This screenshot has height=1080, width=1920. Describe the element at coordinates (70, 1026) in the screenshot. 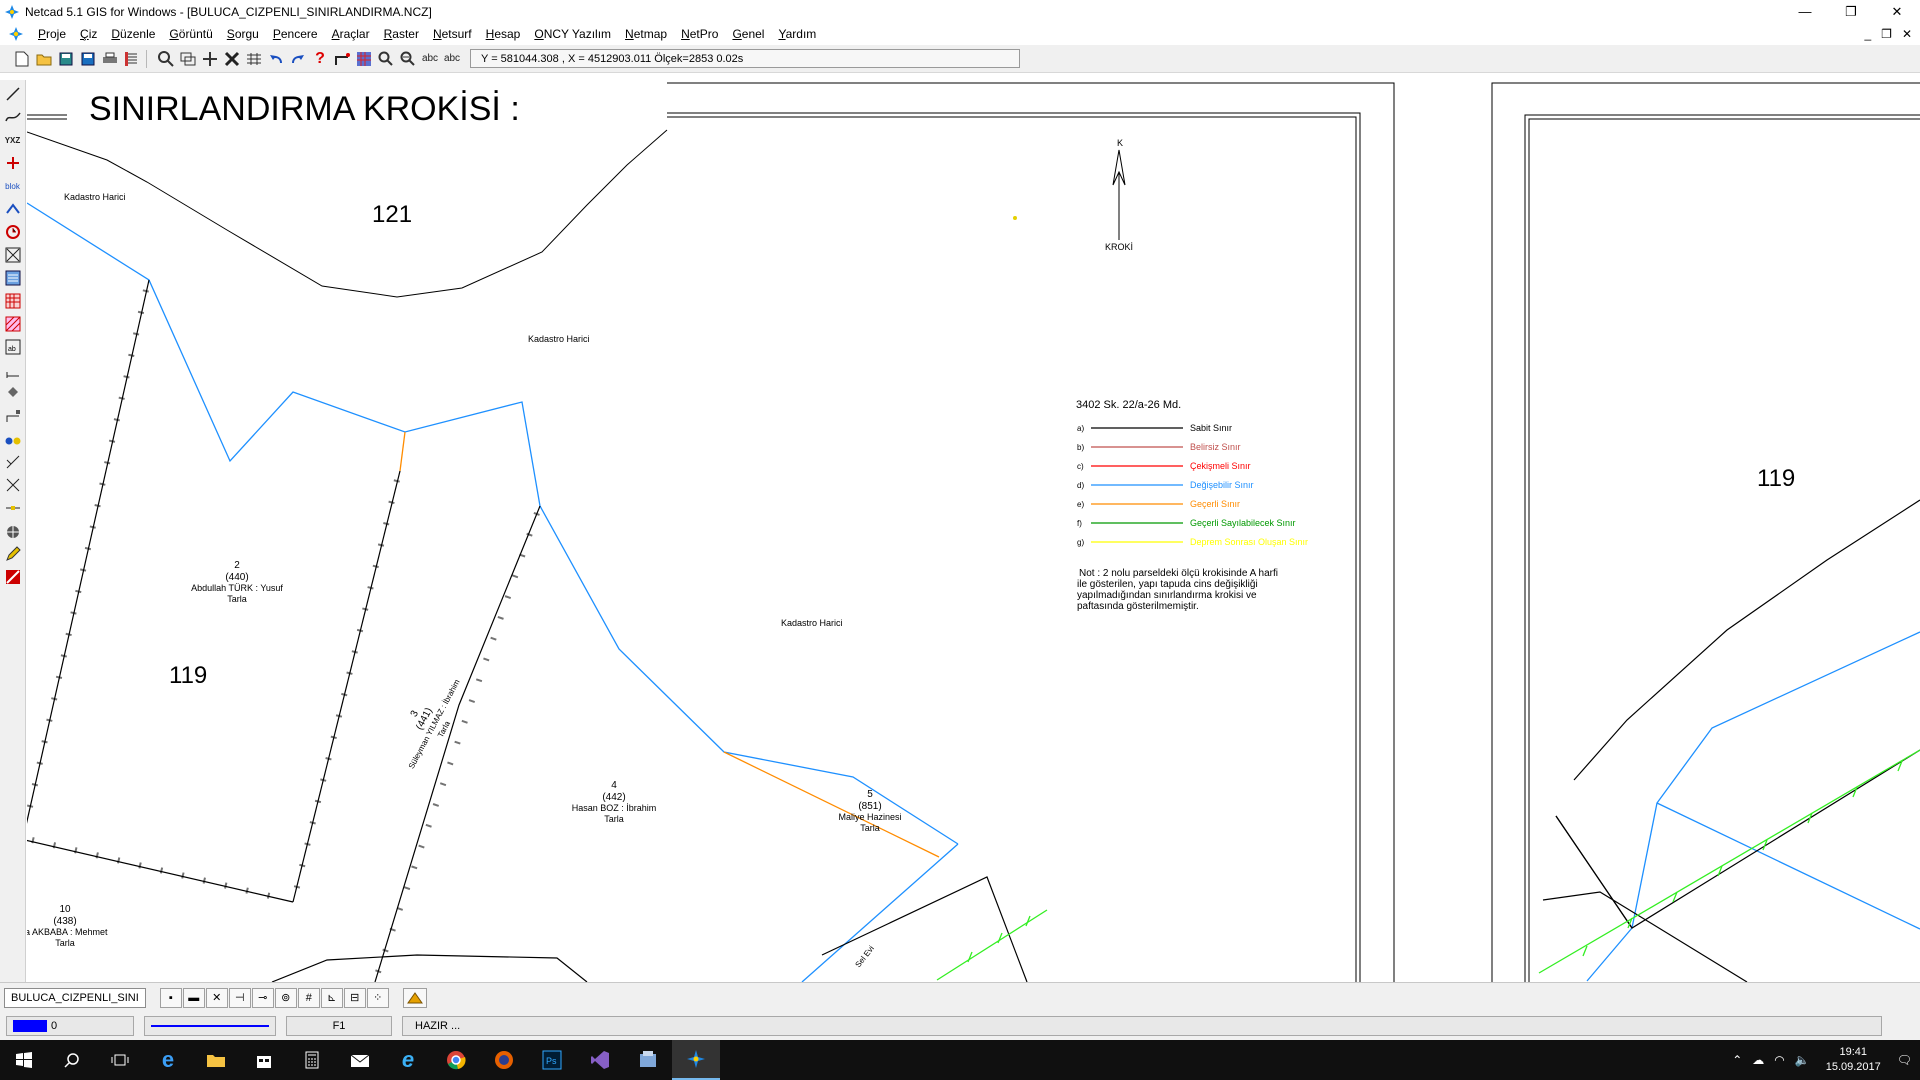

I see `layer-color-field: 0` at that location.